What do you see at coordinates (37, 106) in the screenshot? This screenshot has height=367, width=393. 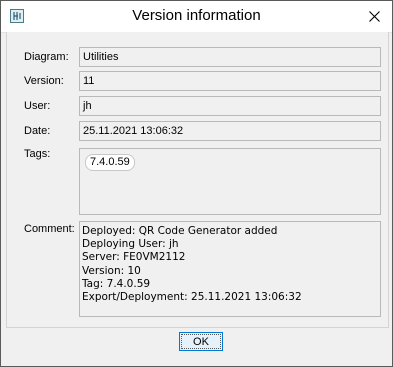 I see `user-label: User:` at bounding box center [37, 106].